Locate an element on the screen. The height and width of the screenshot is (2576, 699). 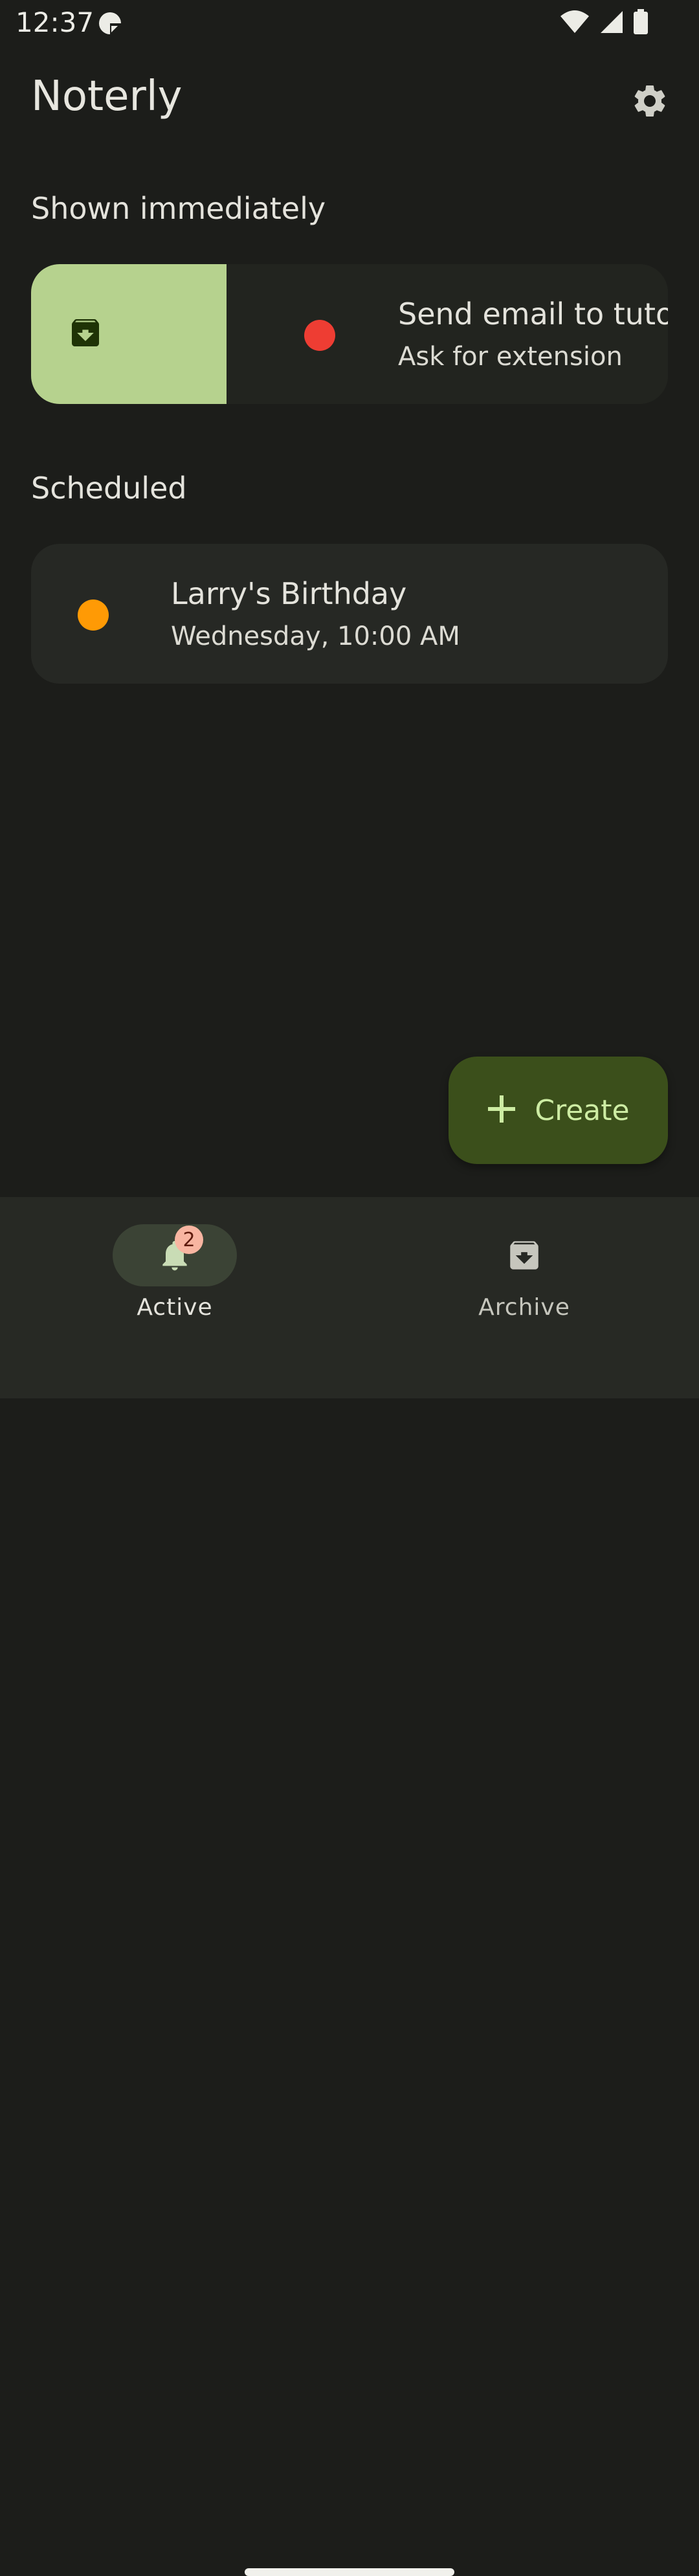
nav-item-archive: Archive is located at coordinates (524, 1262).